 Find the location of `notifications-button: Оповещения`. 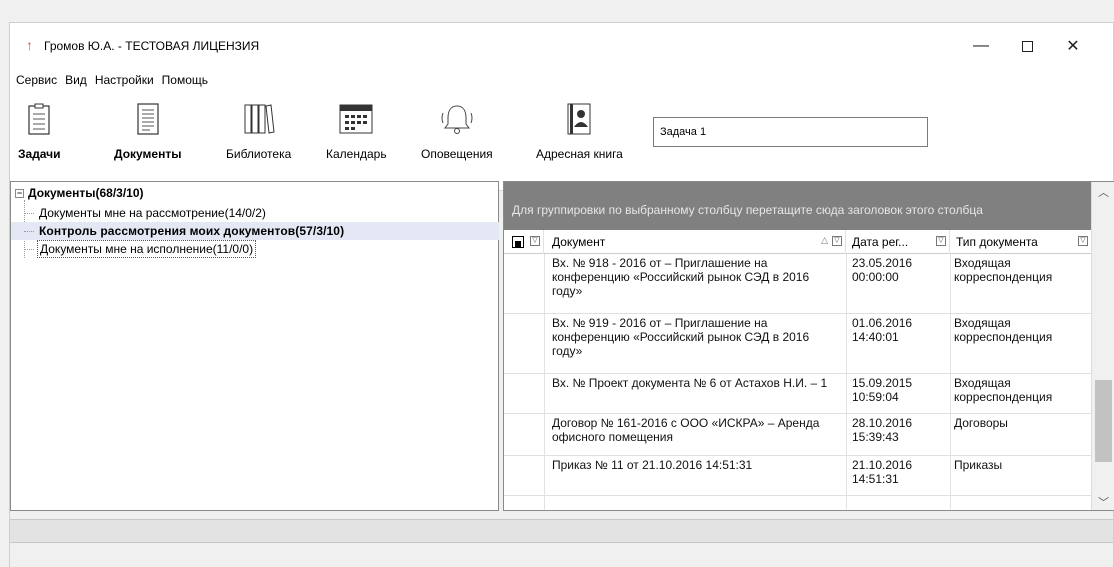

notifications-button: Оповещения is located at coordinates (457, 131).